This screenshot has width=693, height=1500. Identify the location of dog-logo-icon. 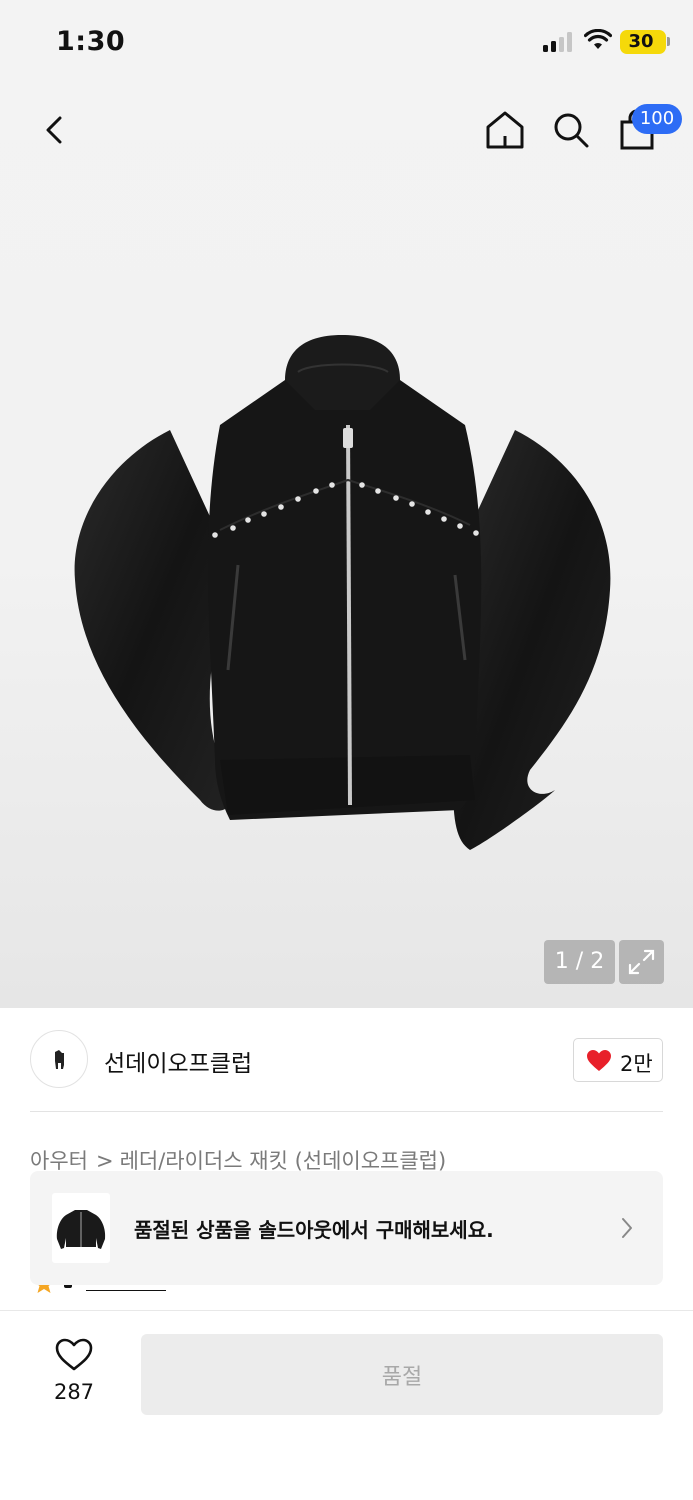
(59, 1059).